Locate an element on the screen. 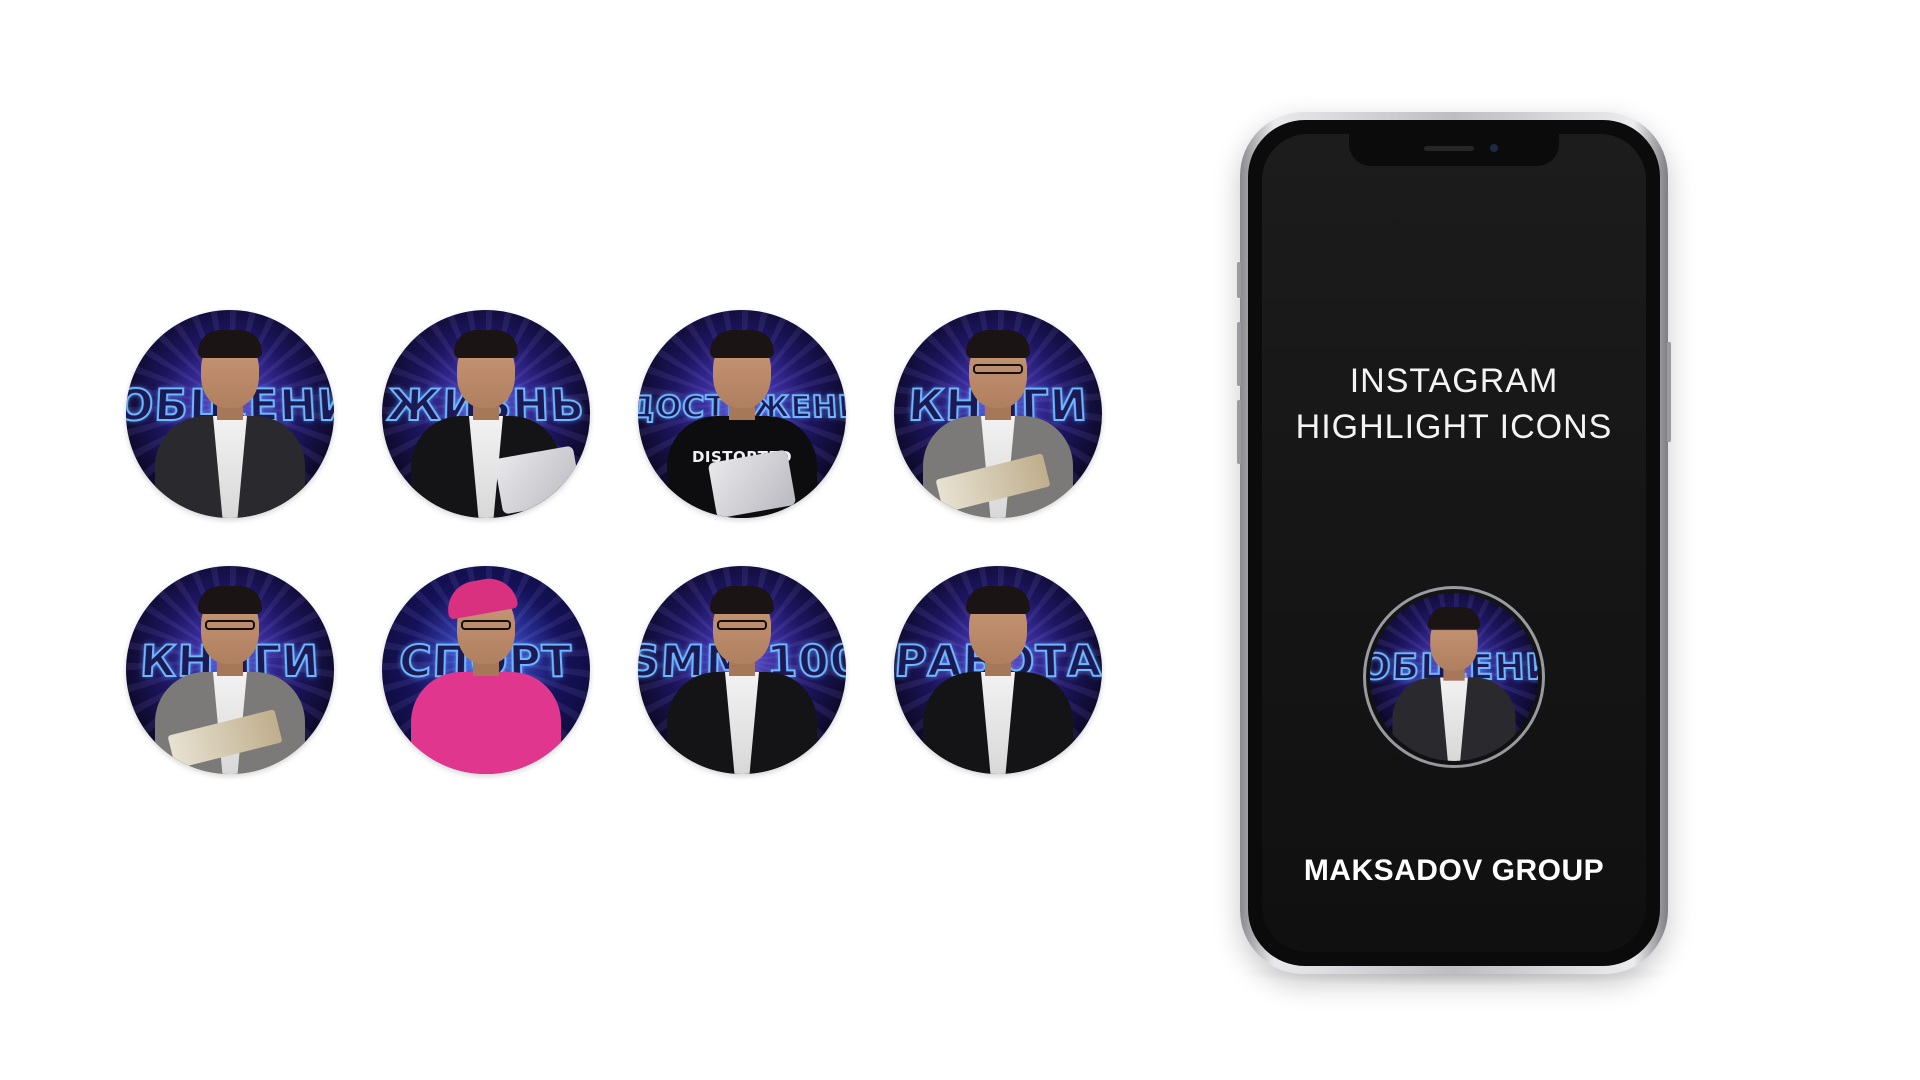 The width and height of the screenshot is (1920, 1080). mute-switch is located at coordinates (1239, 280).